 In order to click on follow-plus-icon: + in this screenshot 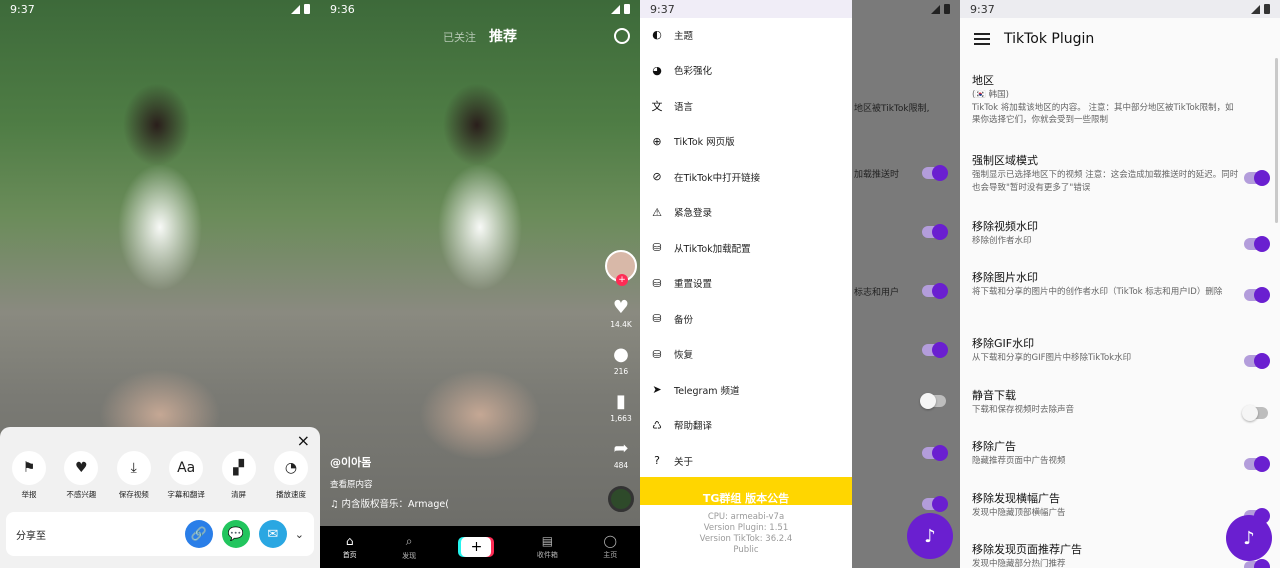, I will do `click(622, 280)`.